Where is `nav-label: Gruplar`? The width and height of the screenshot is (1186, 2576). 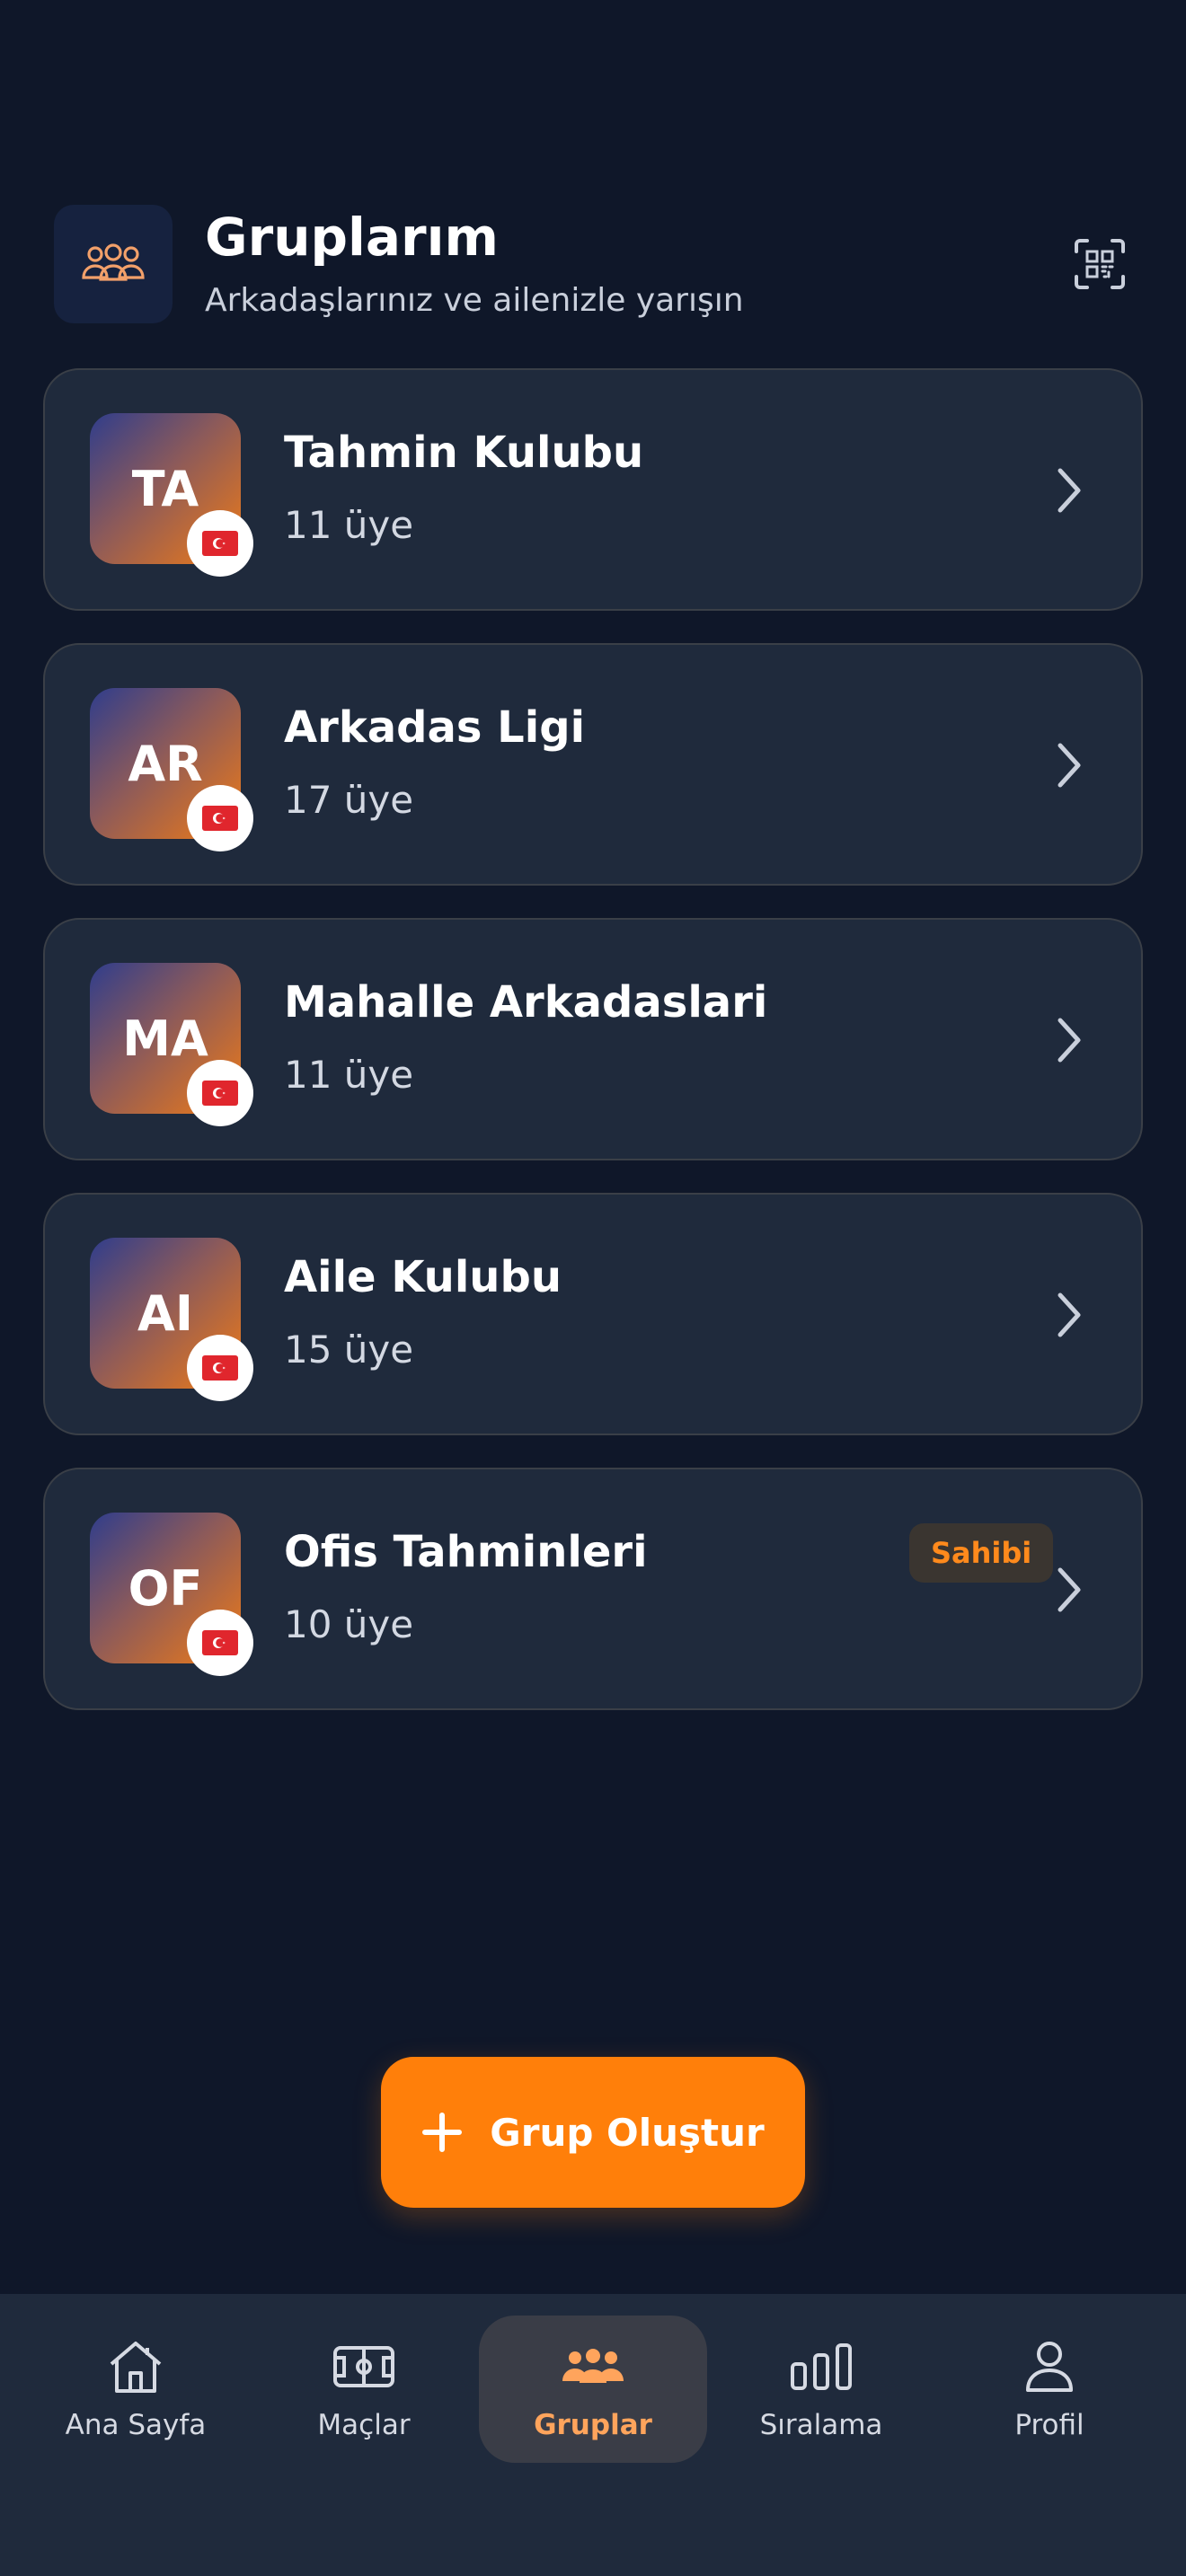 nav-label: Gruplar is located at coordinates (593, 2425).